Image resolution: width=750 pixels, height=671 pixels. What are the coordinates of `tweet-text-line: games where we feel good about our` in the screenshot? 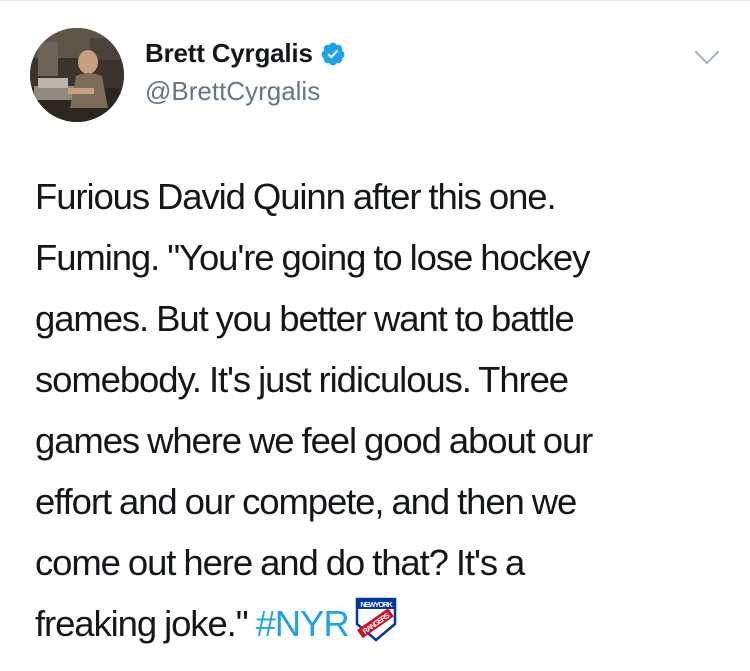 It's located at (314, 440).